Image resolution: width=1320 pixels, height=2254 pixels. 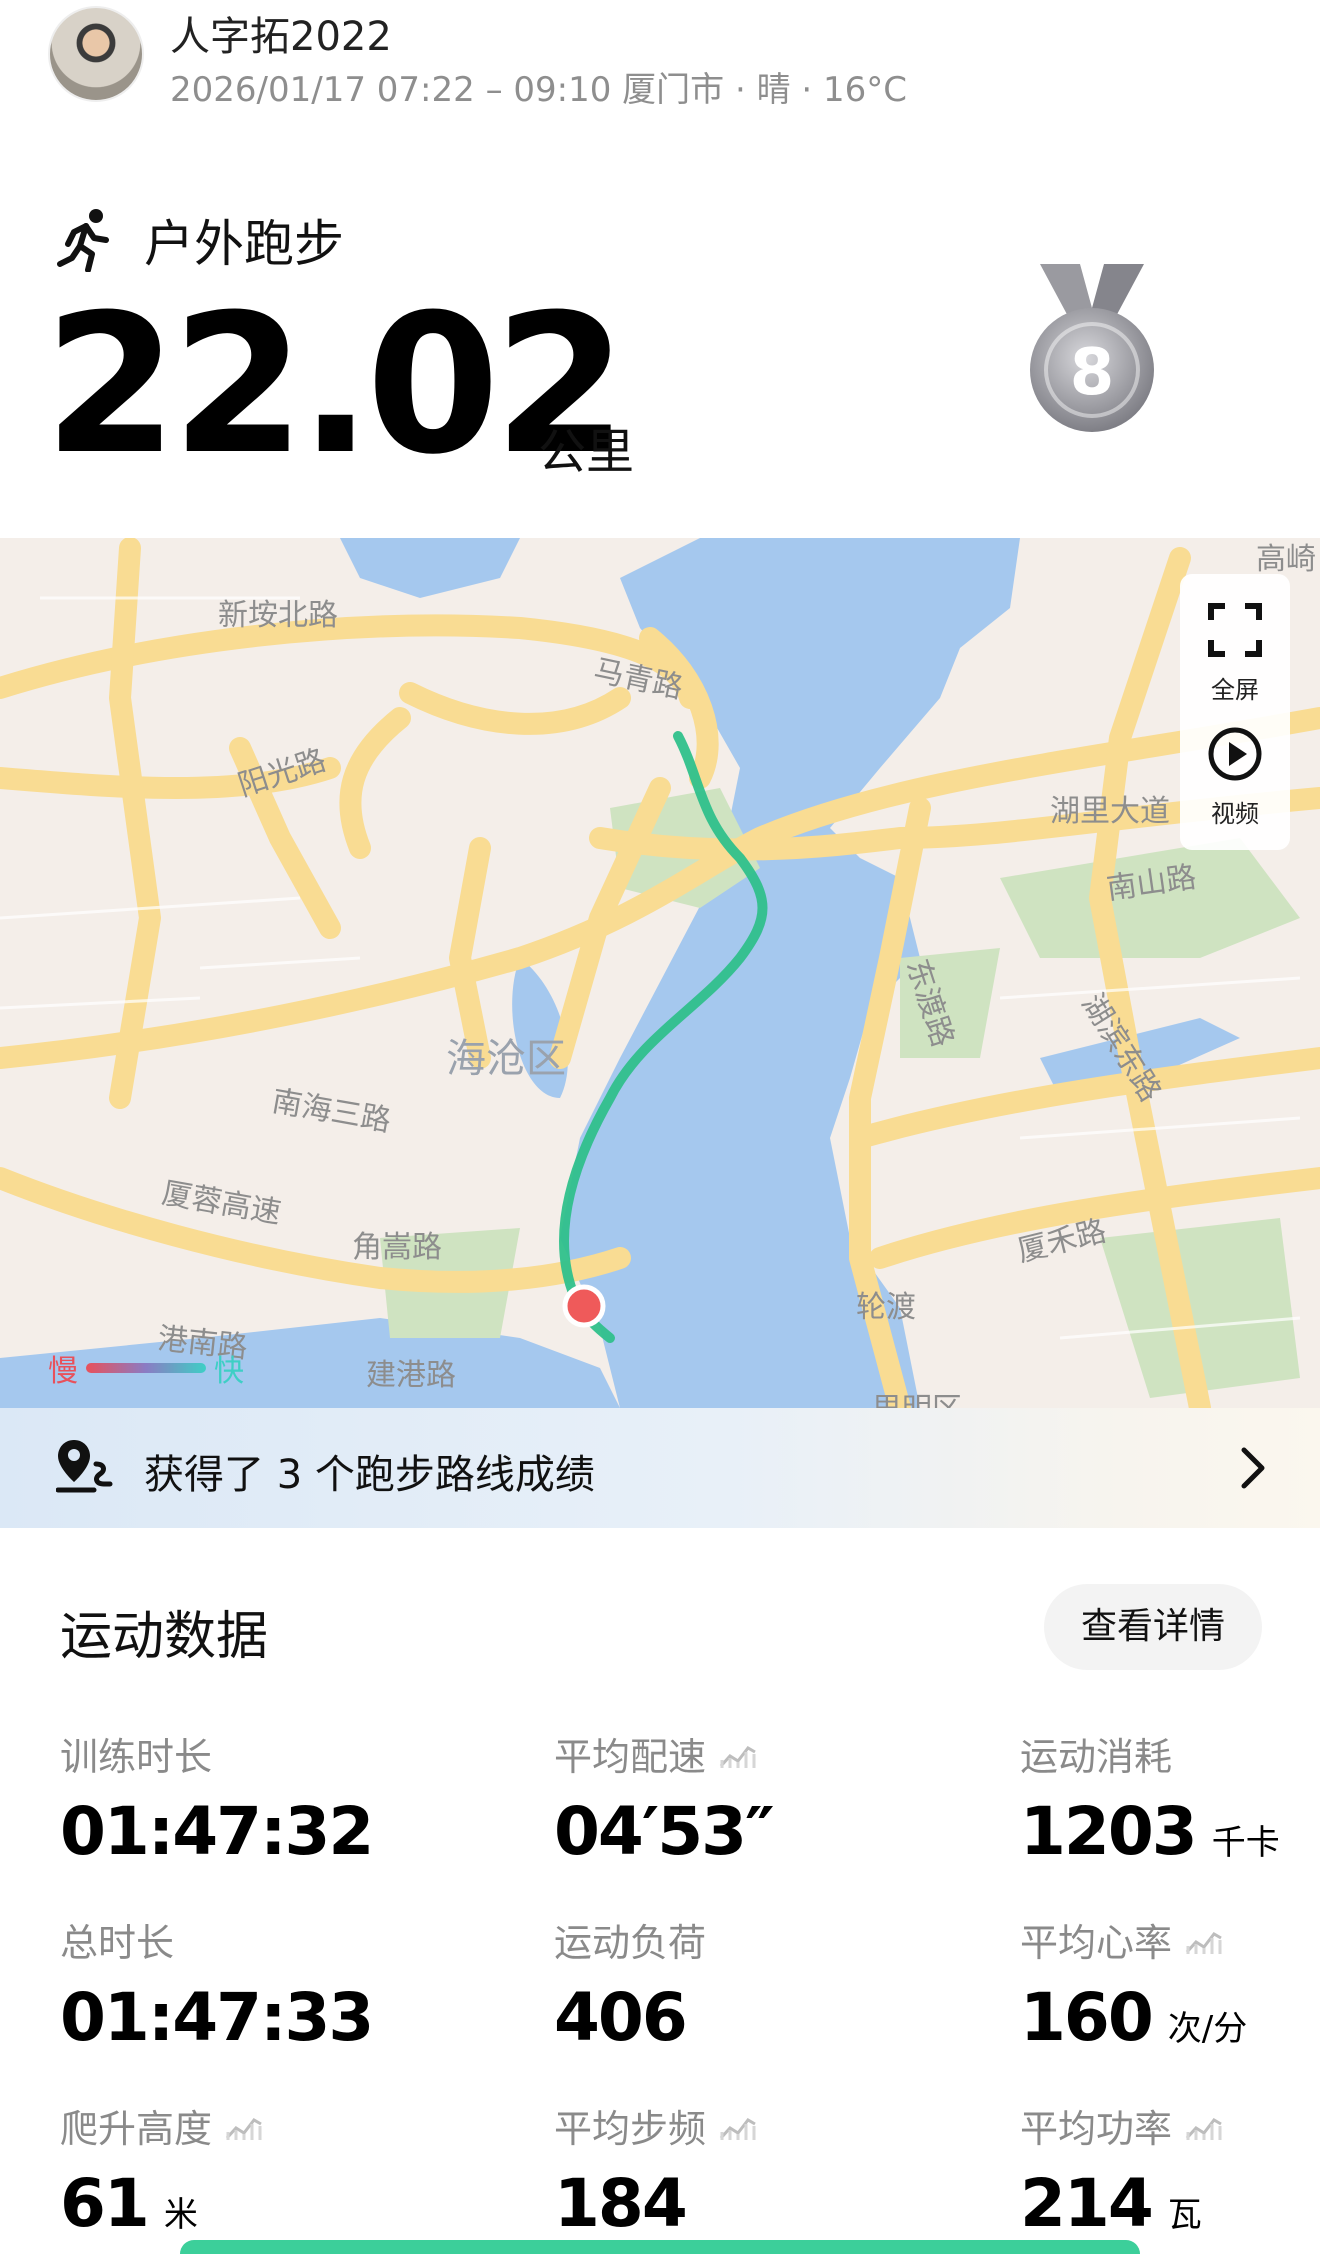 What do you see at coordinates (217, 1831) in the screenshot?
I see `stat-value: 01:47:32` at bounding box center [217, 1831].